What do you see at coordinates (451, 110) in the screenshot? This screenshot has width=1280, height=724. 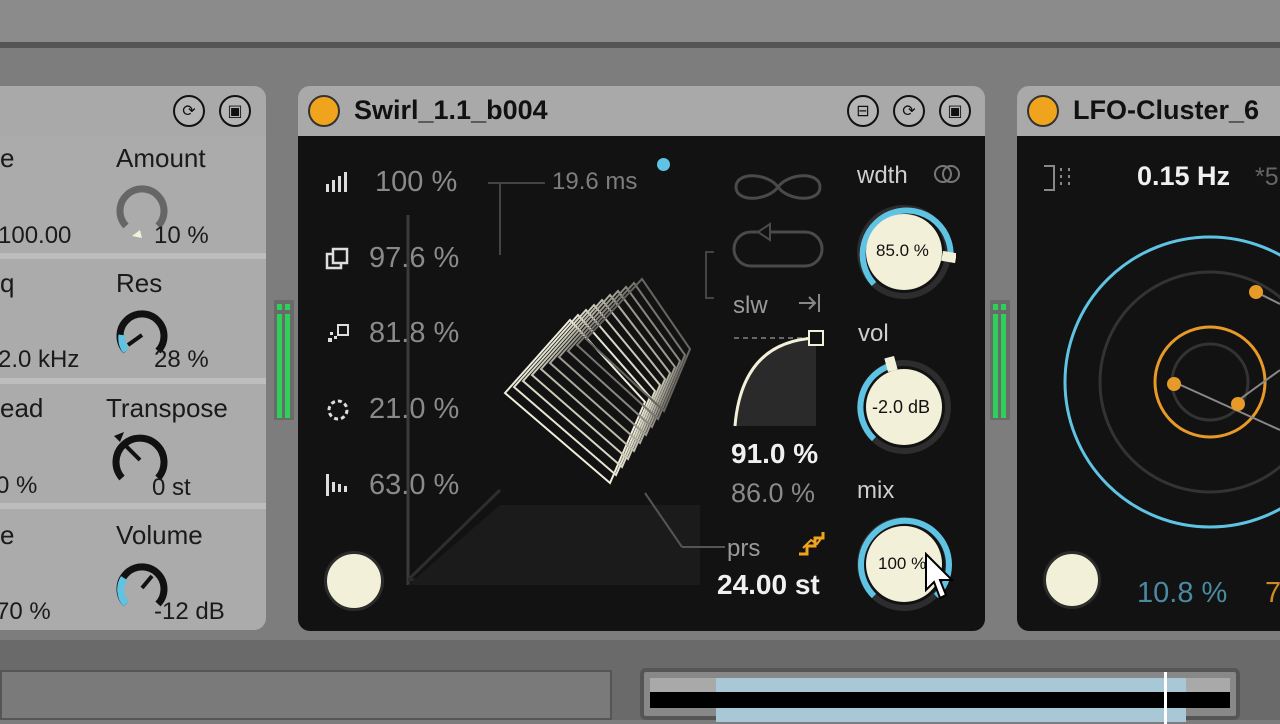 I see `device-title: Swirl_1.1_b004` at bounding box center [451, 110].